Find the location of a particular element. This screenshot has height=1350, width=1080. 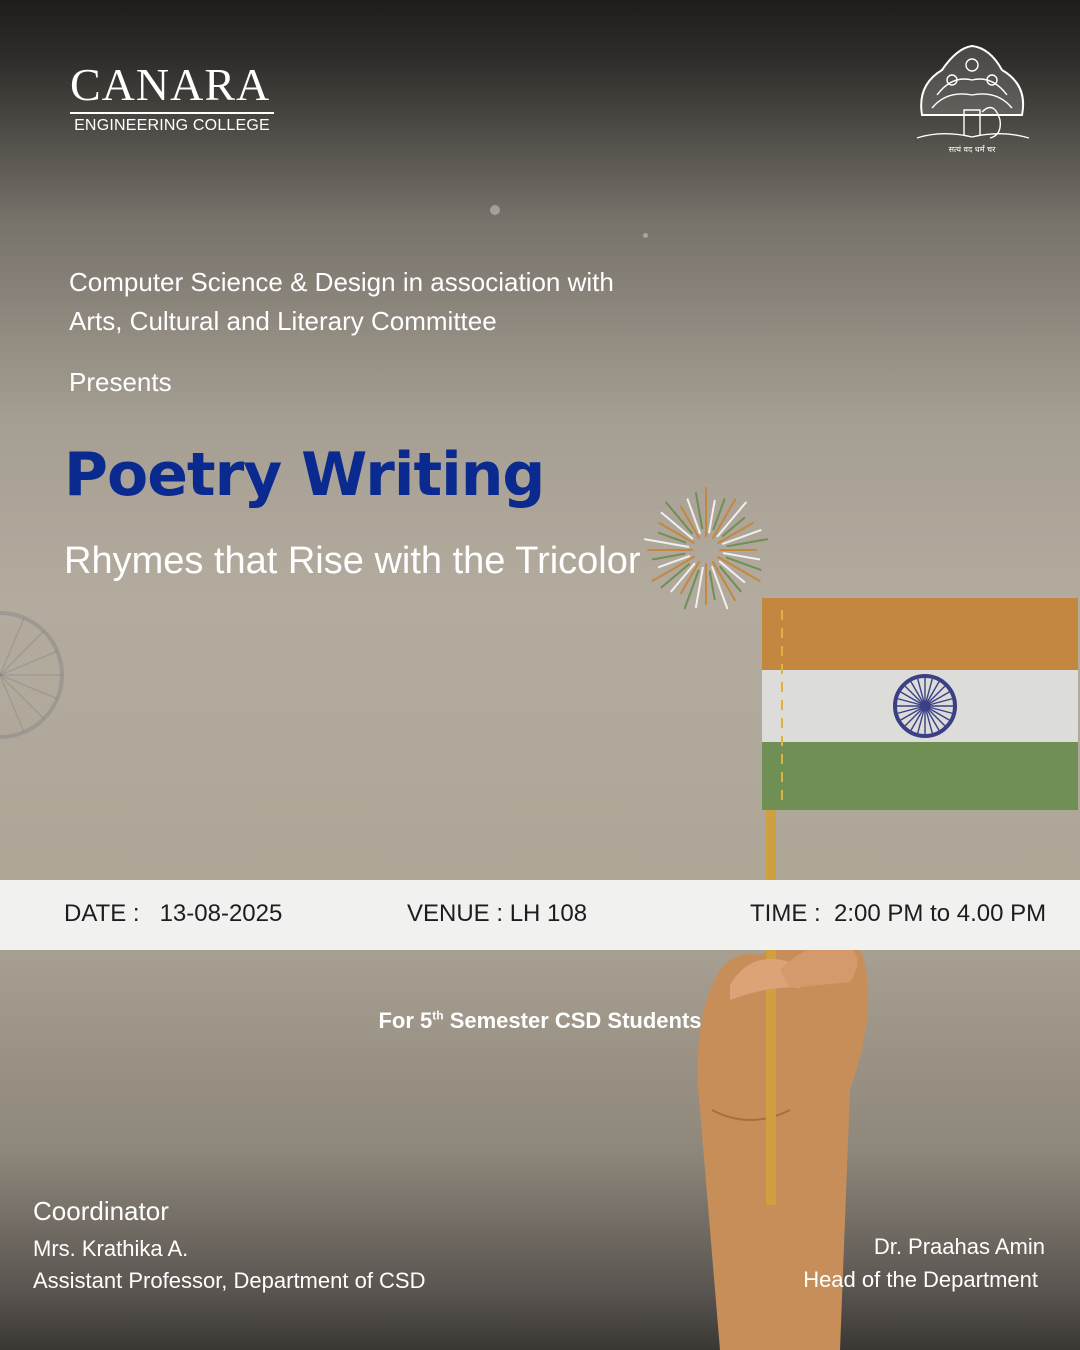

date-info: DATE : 13-08-2025 is located at coordinates (173, 914).